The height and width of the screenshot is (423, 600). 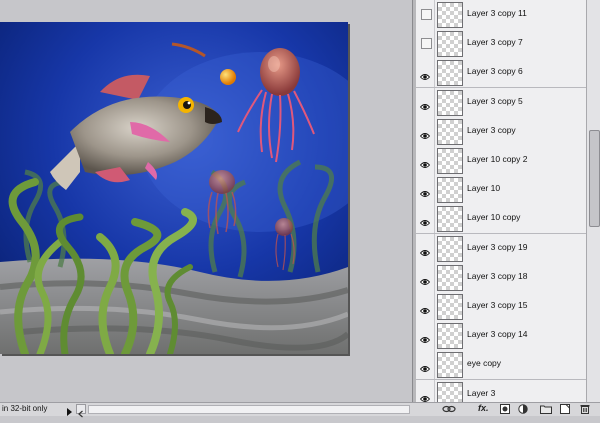 I want to click on layer-name: Layer 3 copy 11, so click(x=497, y=13).